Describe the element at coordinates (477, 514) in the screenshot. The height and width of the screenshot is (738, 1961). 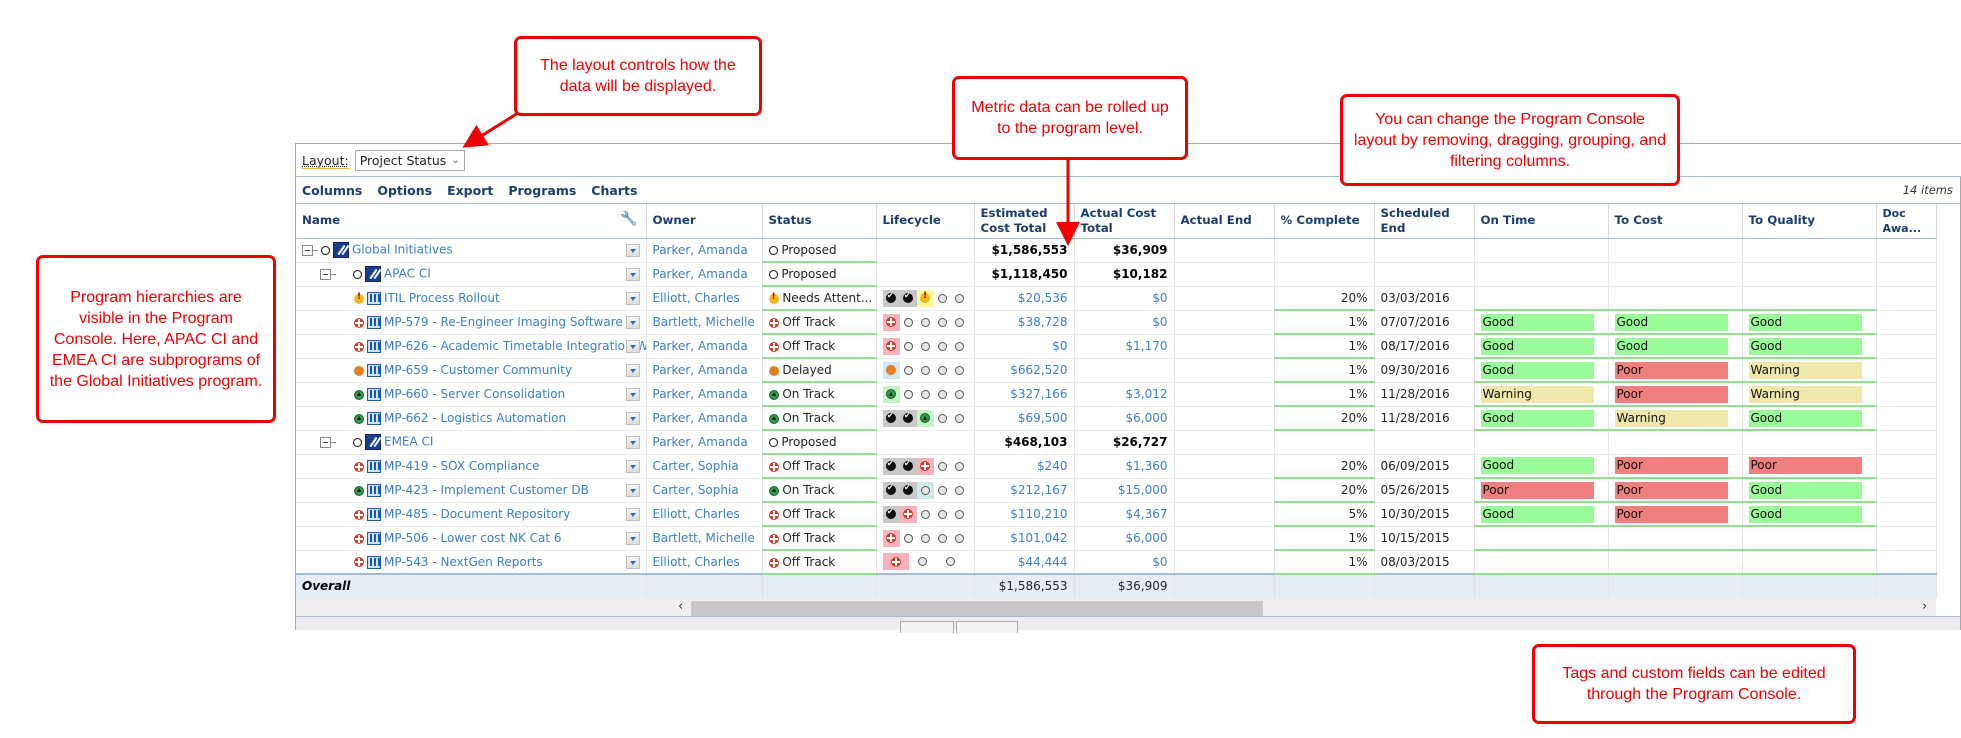
I see `item-name-link: MP-485 - Document Repository` at that location.